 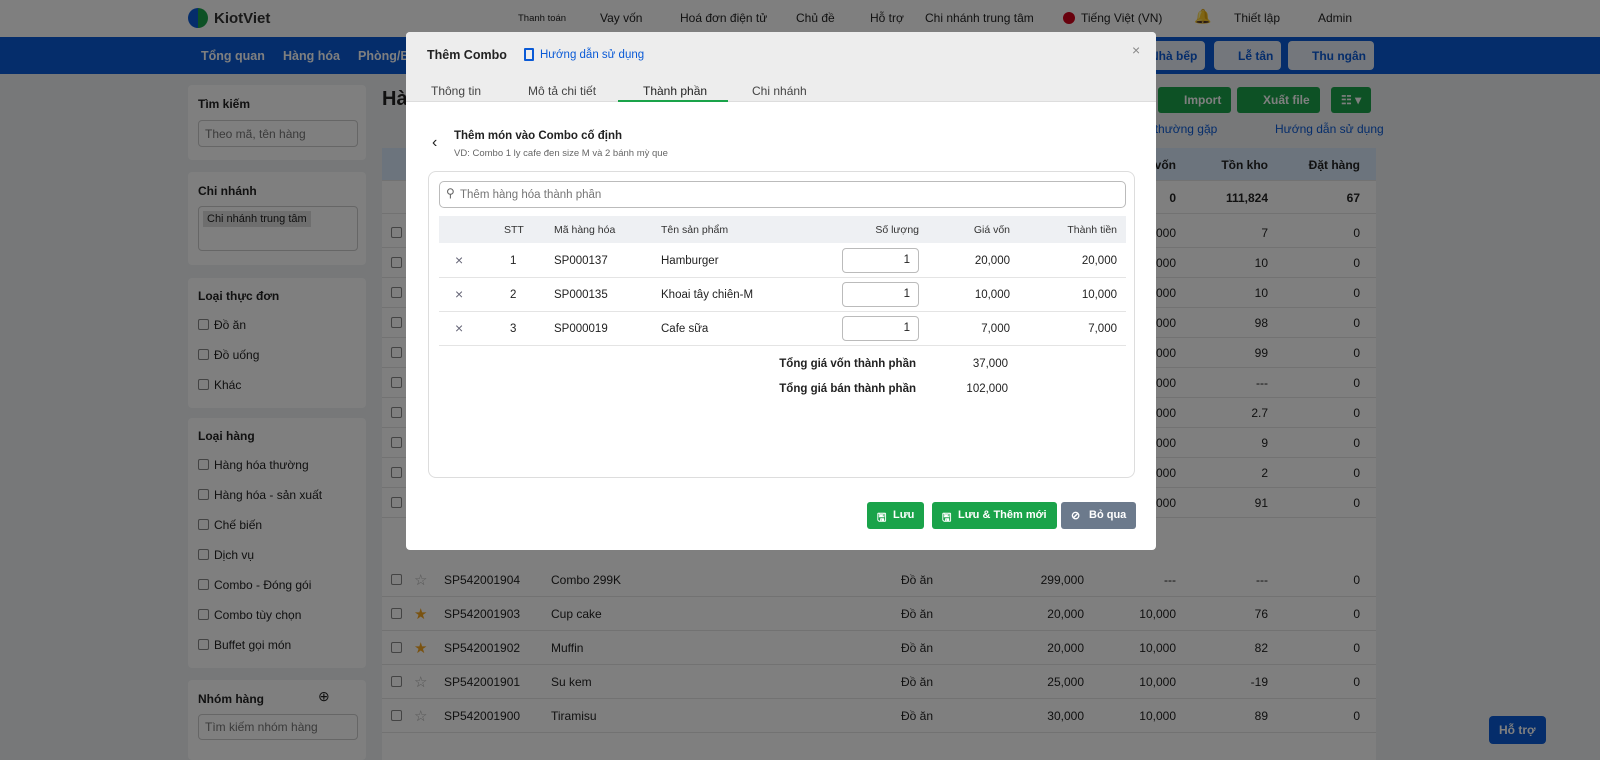 I want to click on component-row: × 3 SP000019 Cafe sữa 1 7,000 7,000, so click(x=782, y=329).